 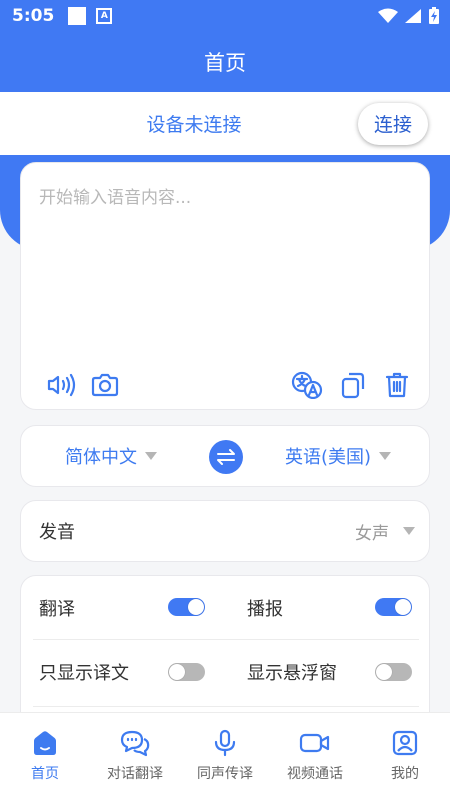 What do you see at coordinates (393, 607) in the screenshot?
I see `broadcast-toggle` at bounding box center [393, 607].